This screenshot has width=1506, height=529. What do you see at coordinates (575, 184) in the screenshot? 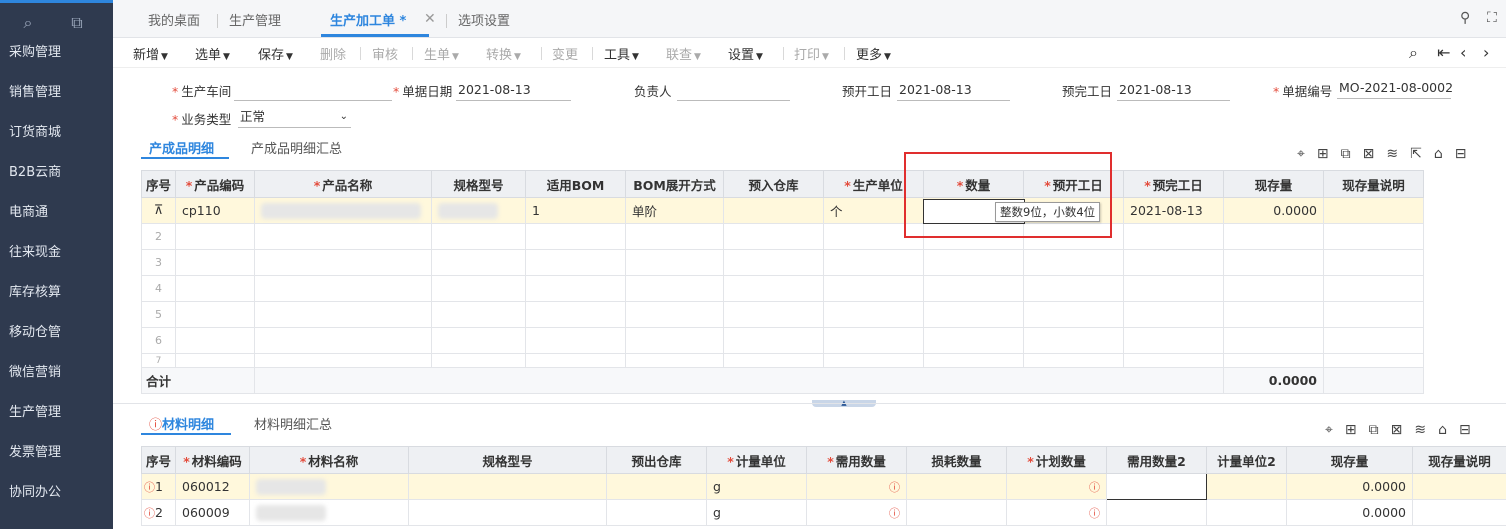
I see `col-bom: 适用BOM` at bounding box center [575, 184].